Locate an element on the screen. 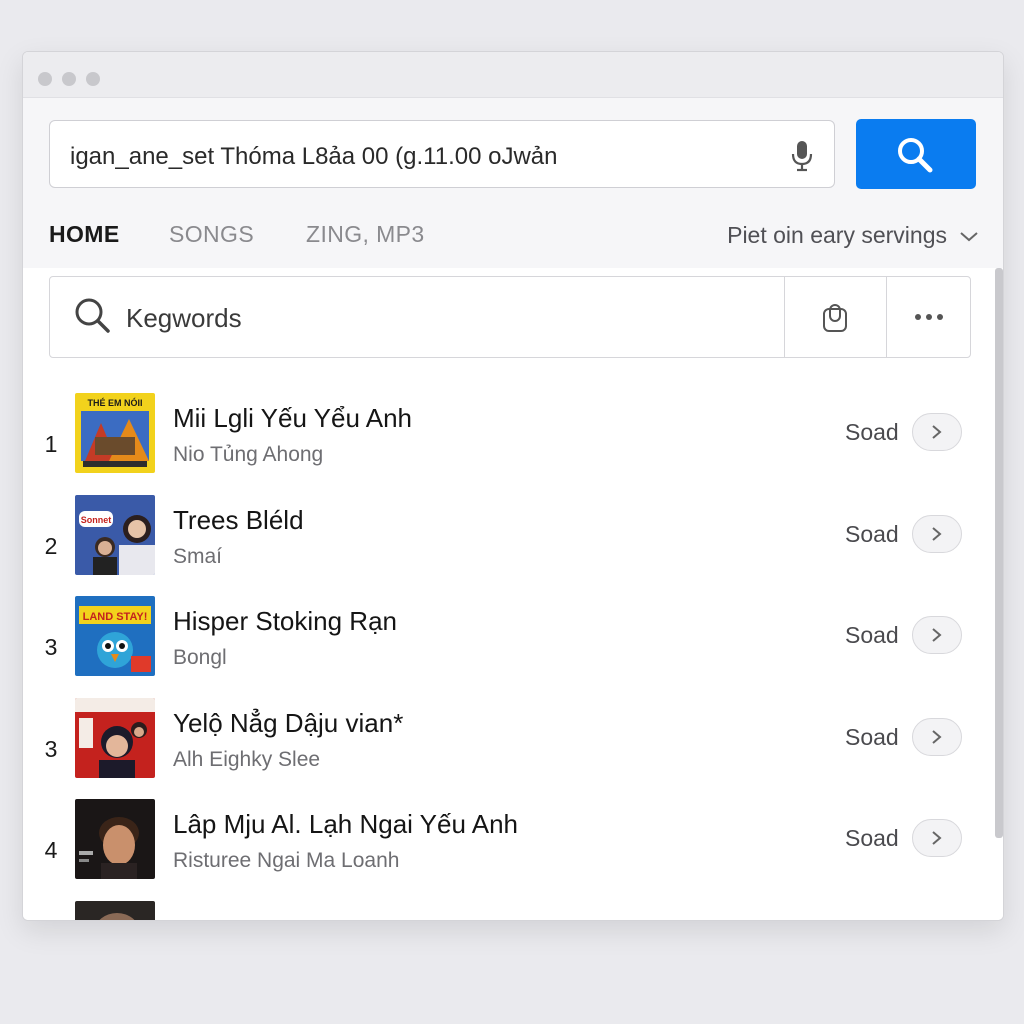  song-artist: Smaí is located at coordinates (198, 556).